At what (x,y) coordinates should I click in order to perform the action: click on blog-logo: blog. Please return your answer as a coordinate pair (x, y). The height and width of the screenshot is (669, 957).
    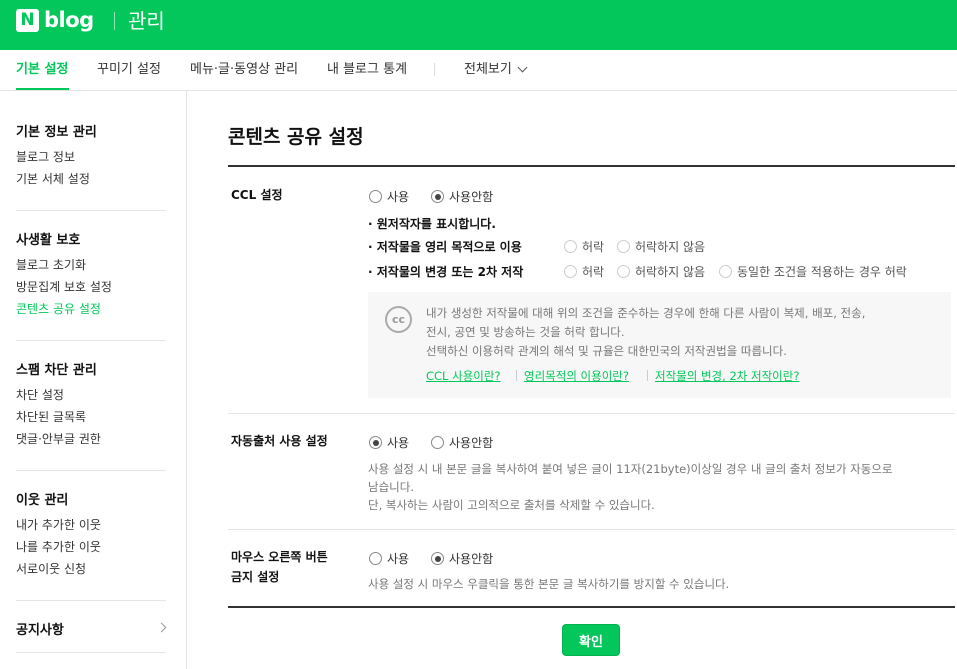
    Looking at the image, I should click on (69, 20).